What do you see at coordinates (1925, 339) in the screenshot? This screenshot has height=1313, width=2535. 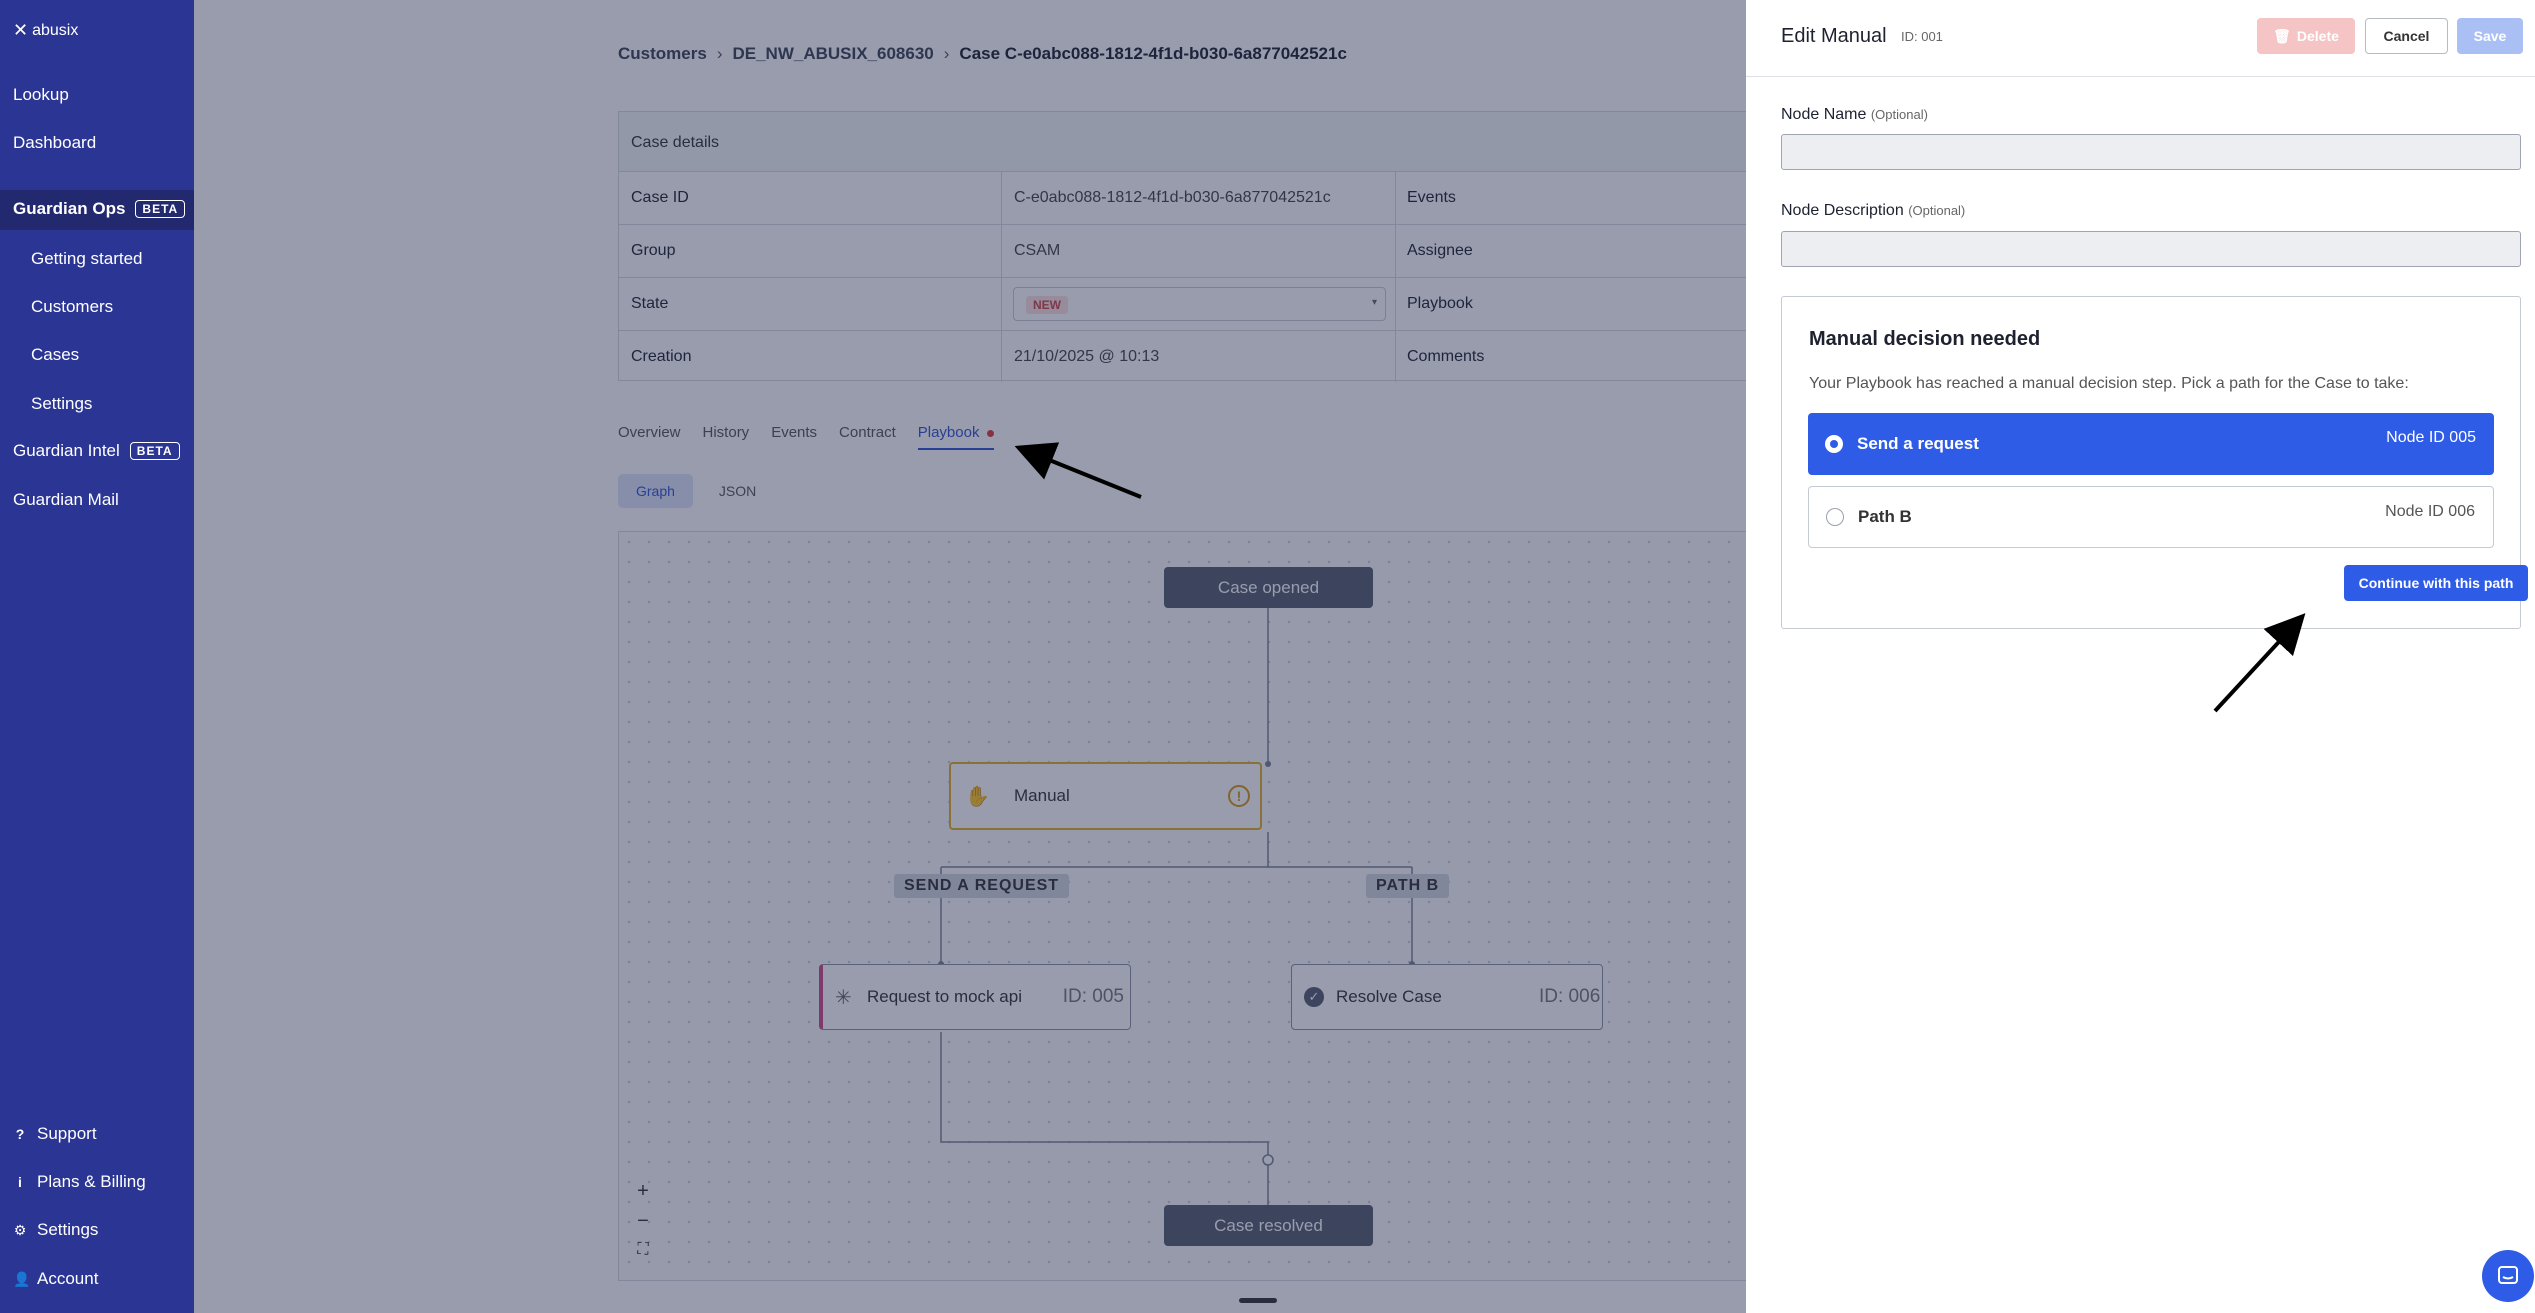 I see `decision-title: Manual decision needed` at bounding box center [1925, 339].